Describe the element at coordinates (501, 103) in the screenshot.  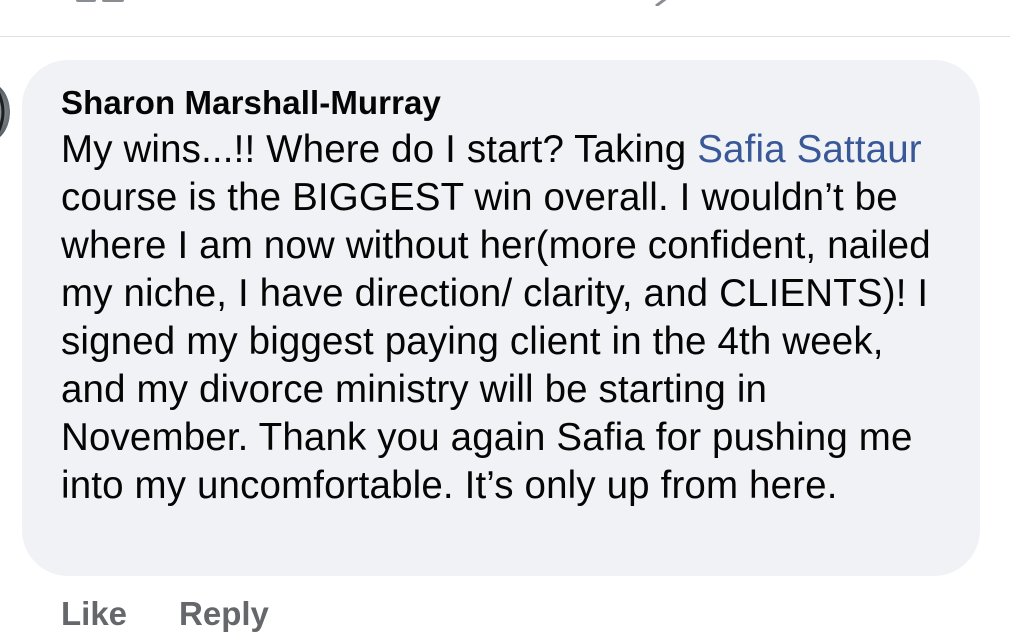
I see `comment-author: Sharon Marshall-Murray` at that location.